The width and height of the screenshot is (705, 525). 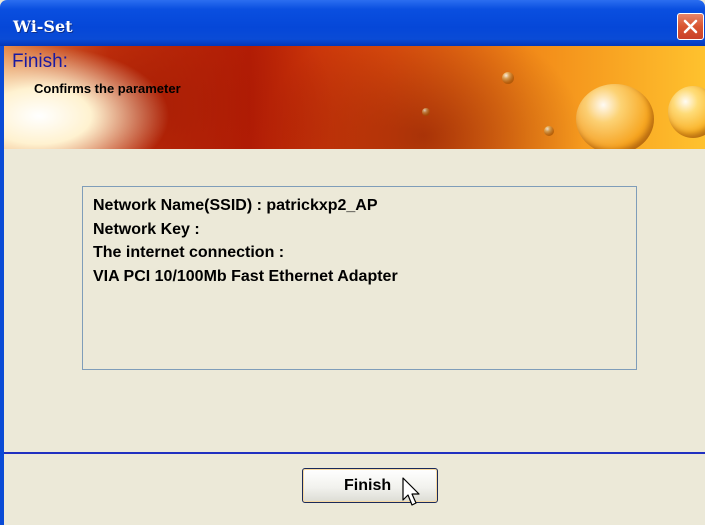 What do you see at coordinates (40, 61) in the screenshot?
I see `page-title: Finish:` at bounding box center [40, 61].